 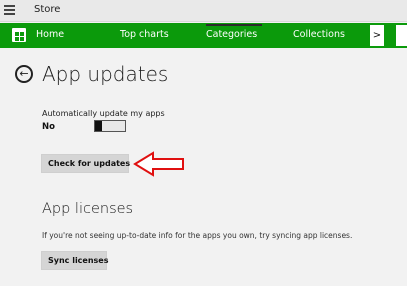 I want to click on chevron-right-icon: >, so click(x=377, y=35).